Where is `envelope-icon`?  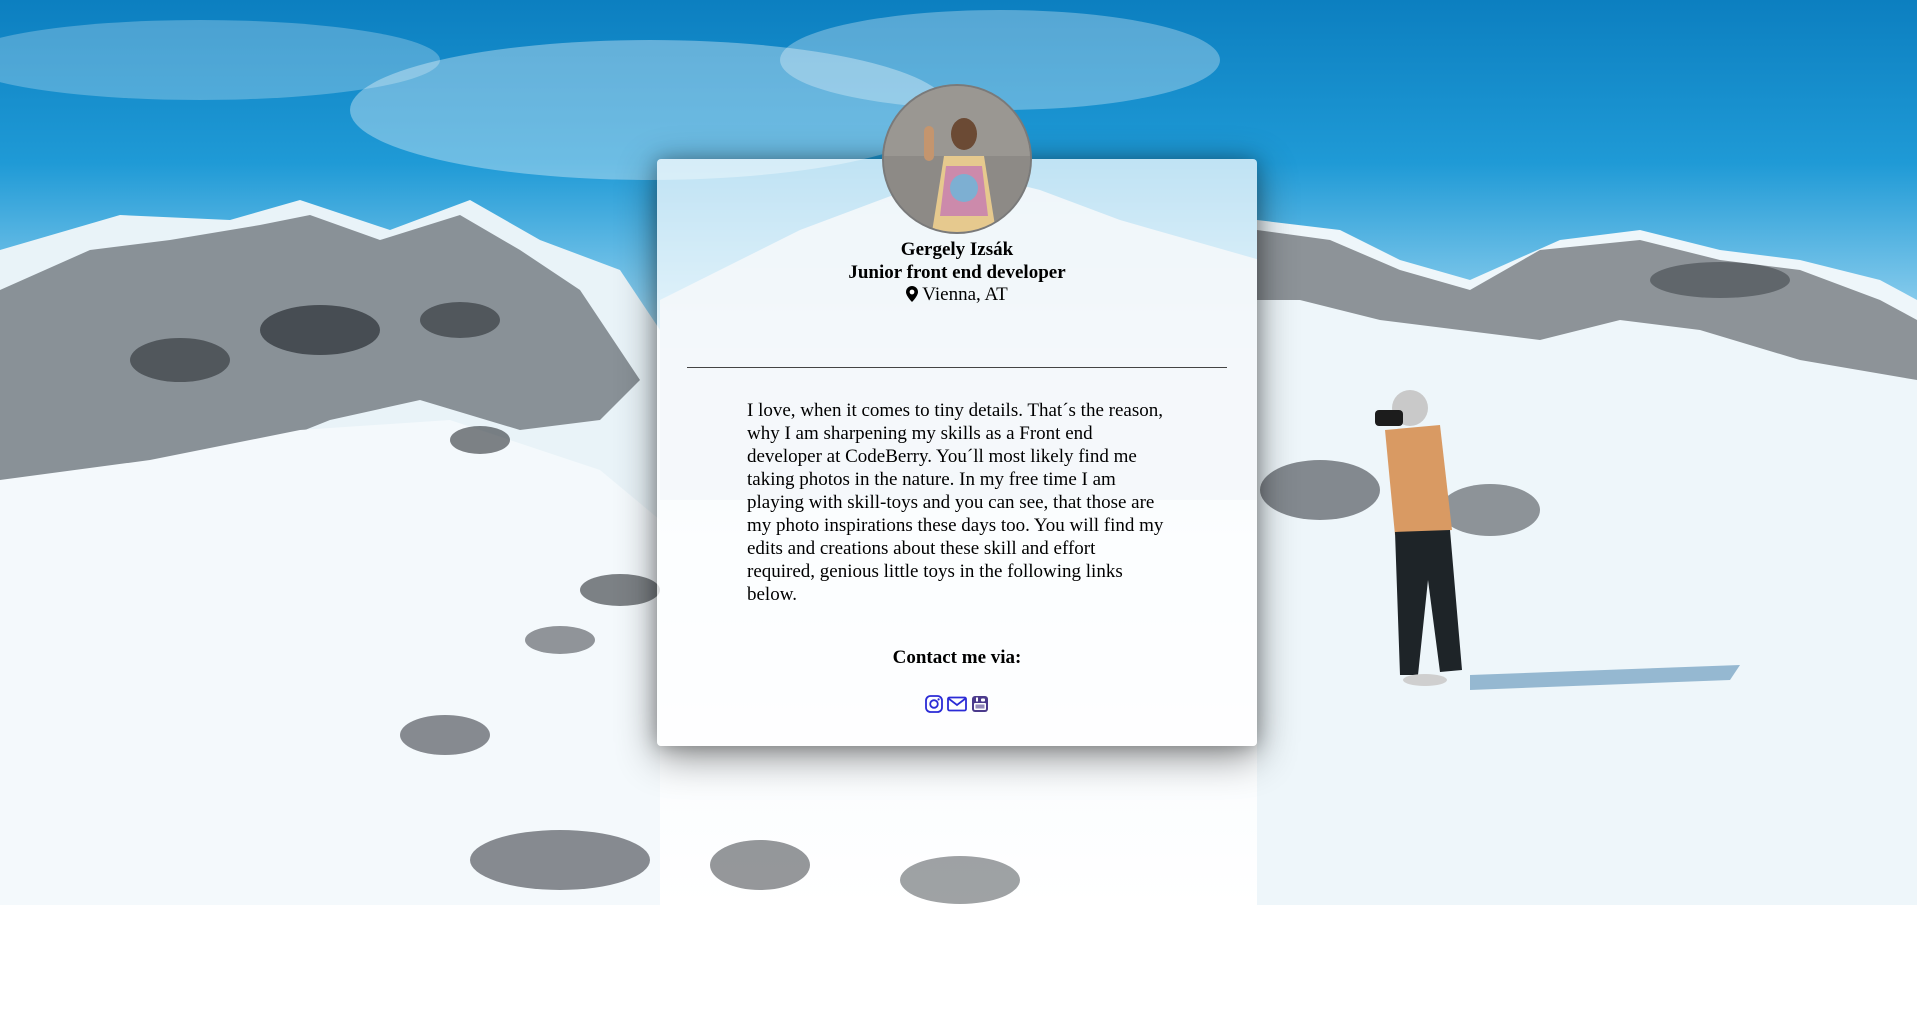
envelope-icon is located at coordinates (957, 704).